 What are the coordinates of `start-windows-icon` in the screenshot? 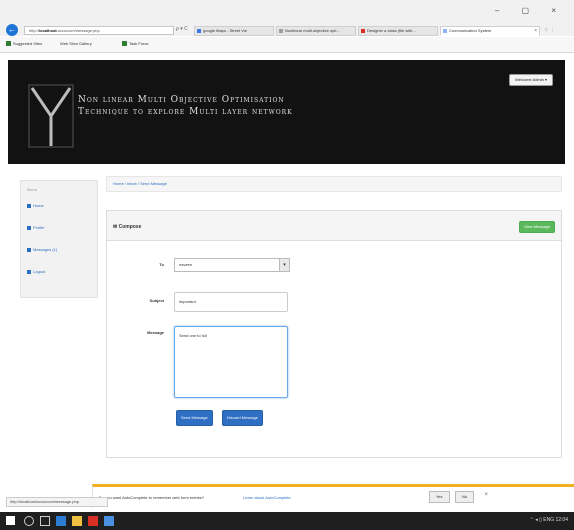 It's located at (10, 520).